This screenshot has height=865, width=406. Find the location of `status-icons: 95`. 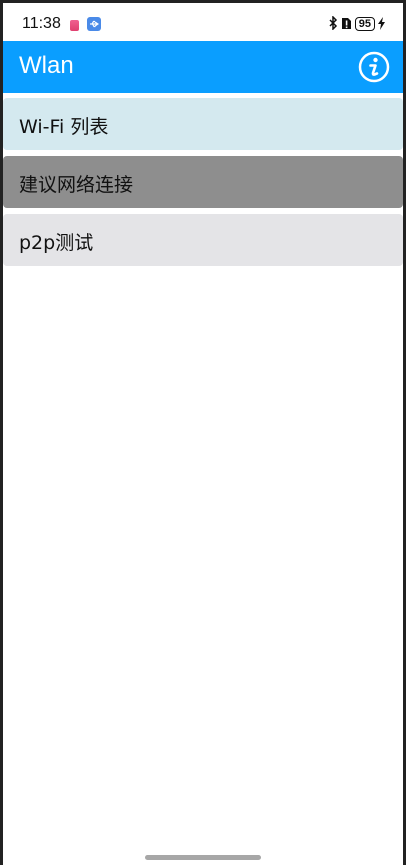

status-icons: 95 is located at coordinates (357, 24).